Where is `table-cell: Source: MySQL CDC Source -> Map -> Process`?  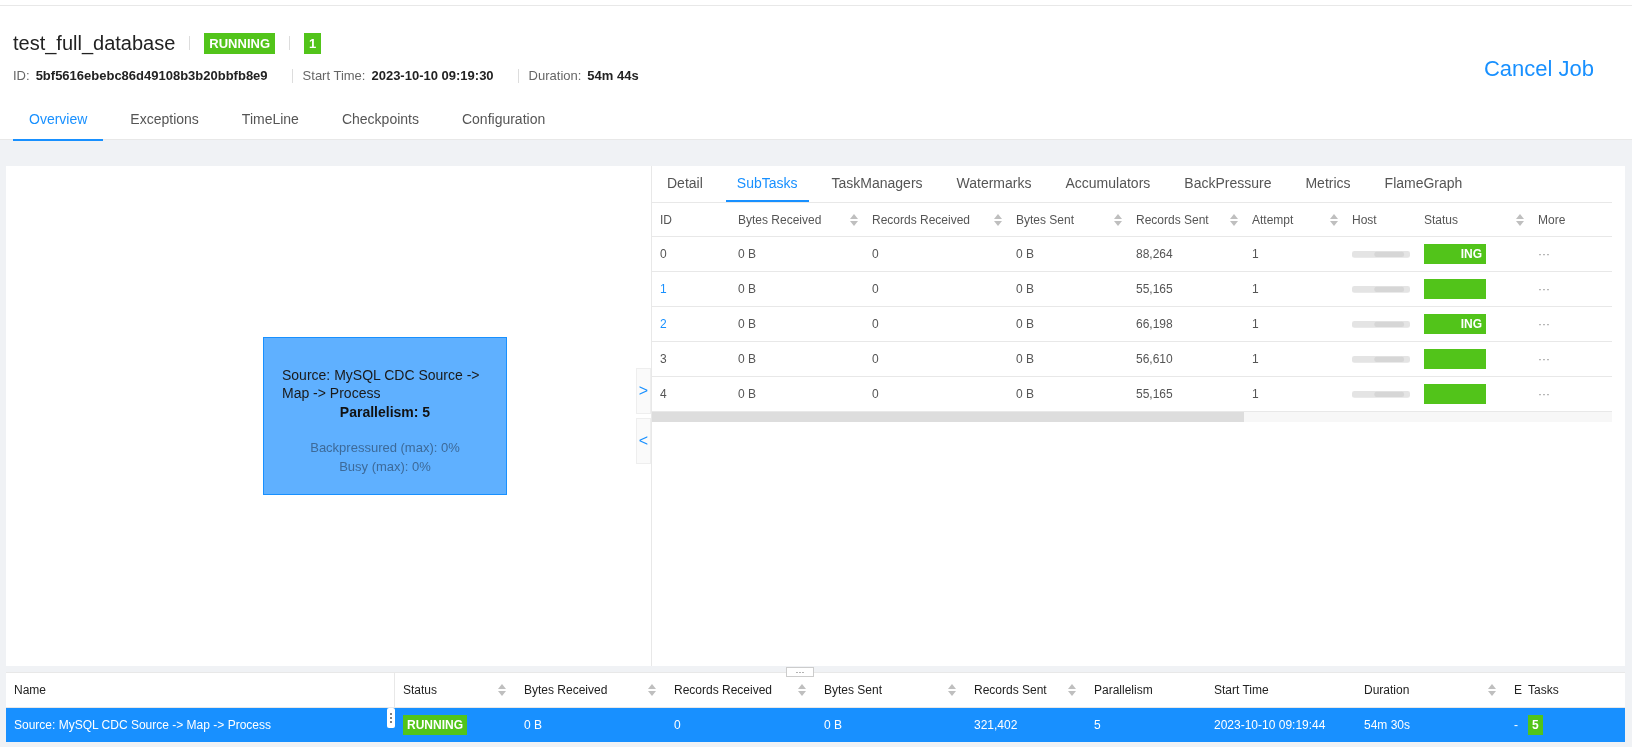 table-cell: Source: MySQL CDC Source -> Map -> Process is located at coordinates (142, 725).